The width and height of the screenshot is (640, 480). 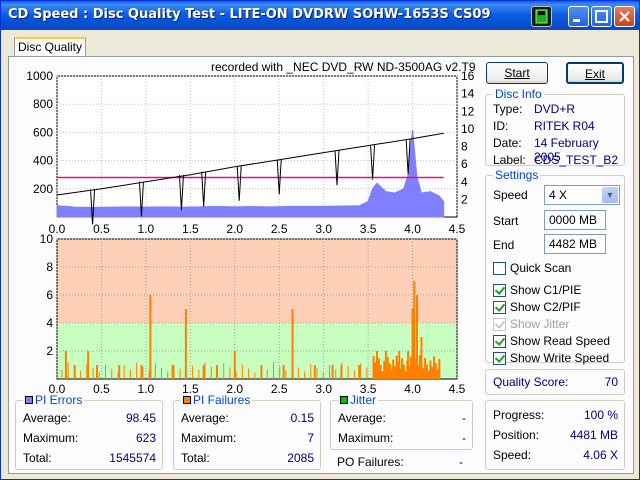 I want to click on maximize-button, so click(x=601, y=16).